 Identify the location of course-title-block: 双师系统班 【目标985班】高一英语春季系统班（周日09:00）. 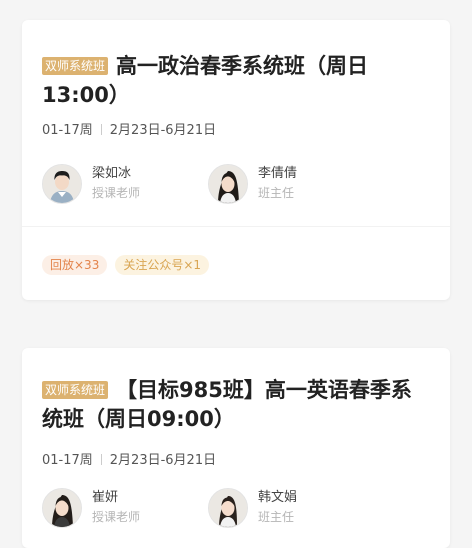
(236, 405).